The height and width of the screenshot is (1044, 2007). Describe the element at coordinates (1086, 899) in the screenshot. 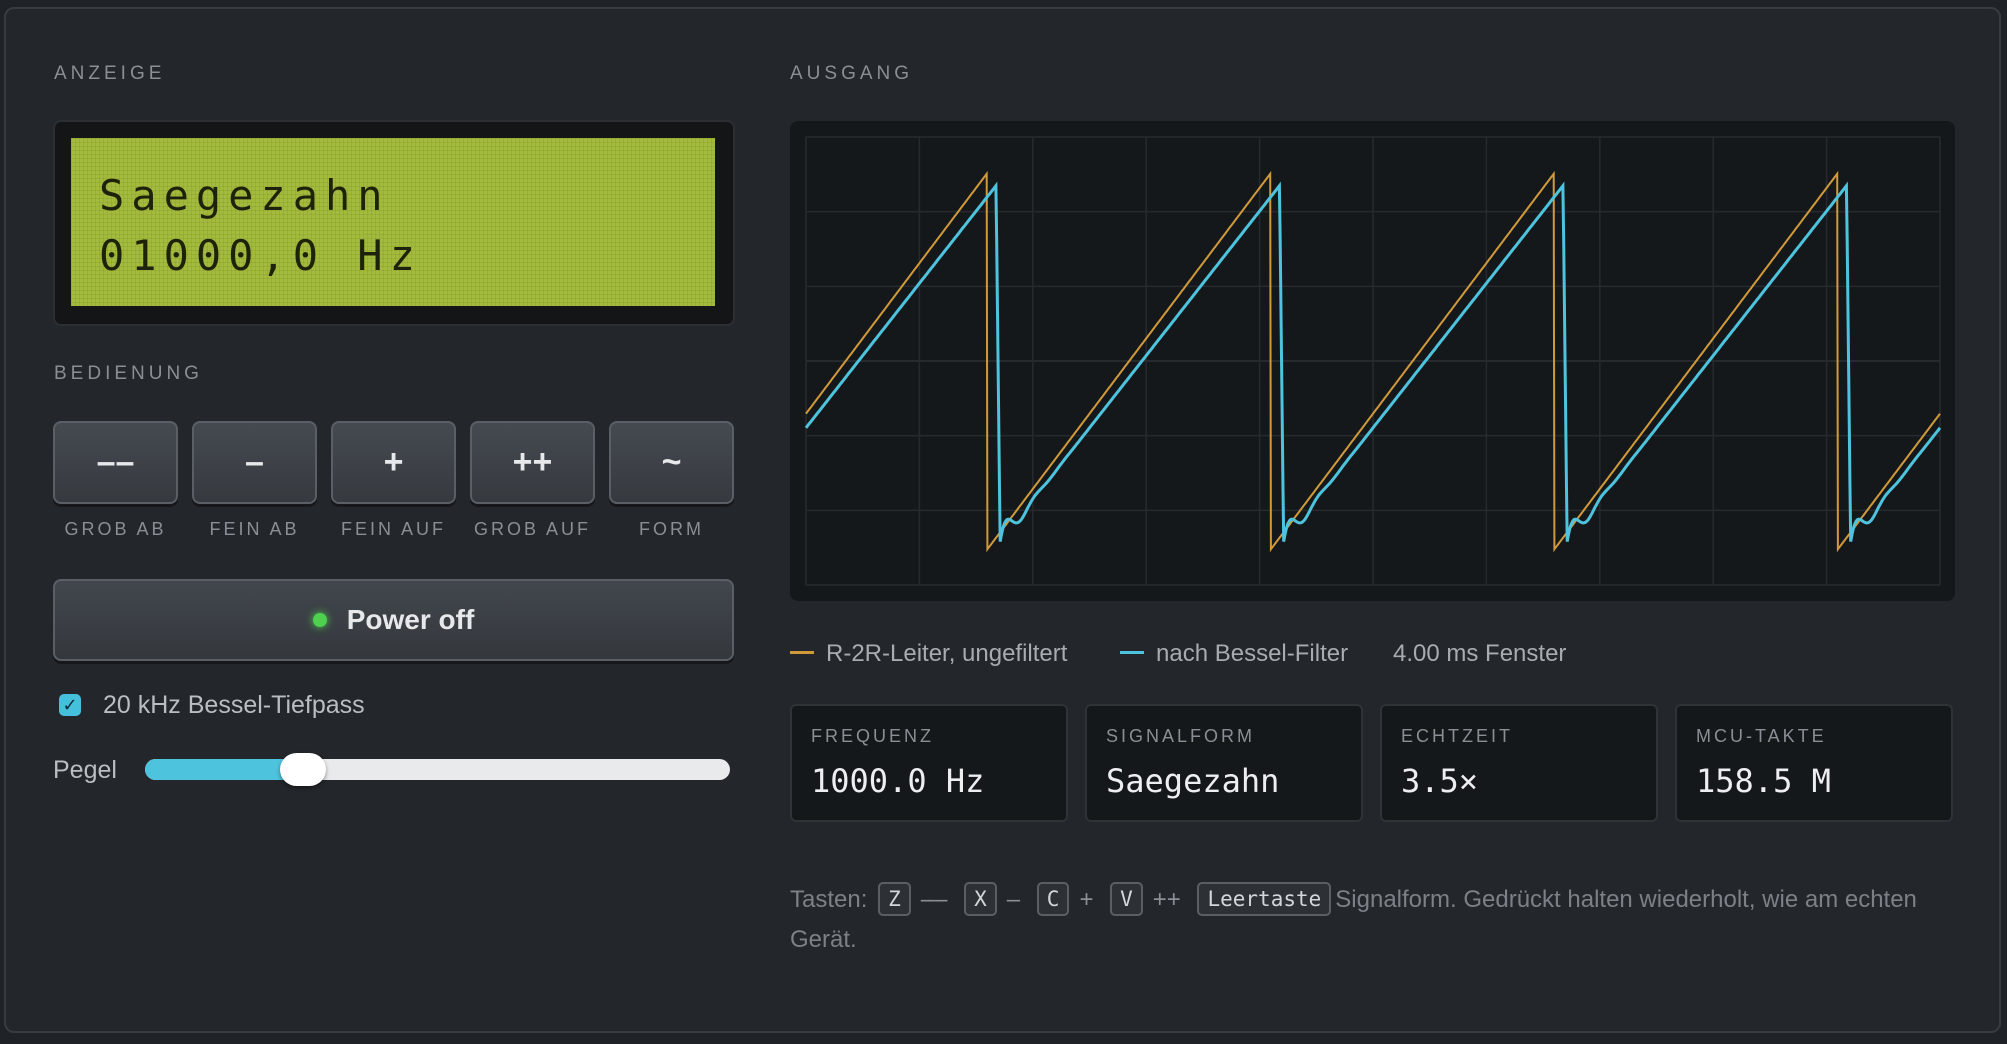

I see `key-c-action: +` at that location.